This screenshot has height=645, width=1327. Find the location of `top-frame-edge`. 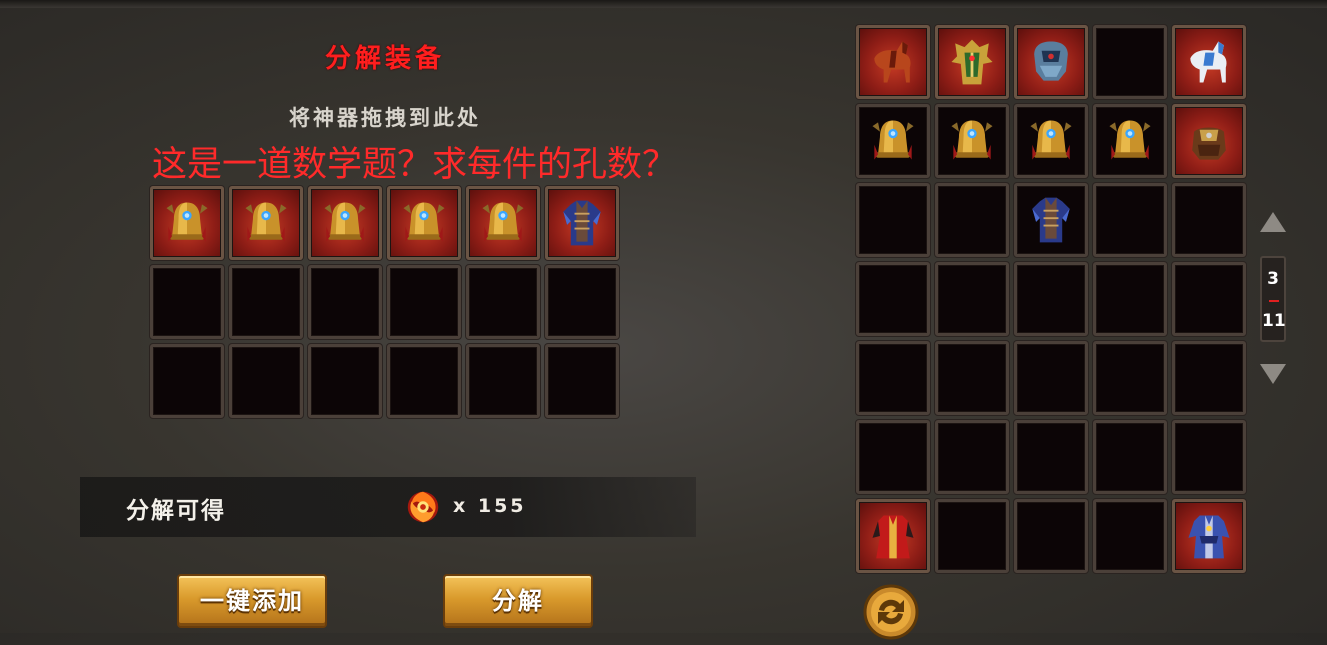

top-frame-edge is located at coordinates (663, 4).